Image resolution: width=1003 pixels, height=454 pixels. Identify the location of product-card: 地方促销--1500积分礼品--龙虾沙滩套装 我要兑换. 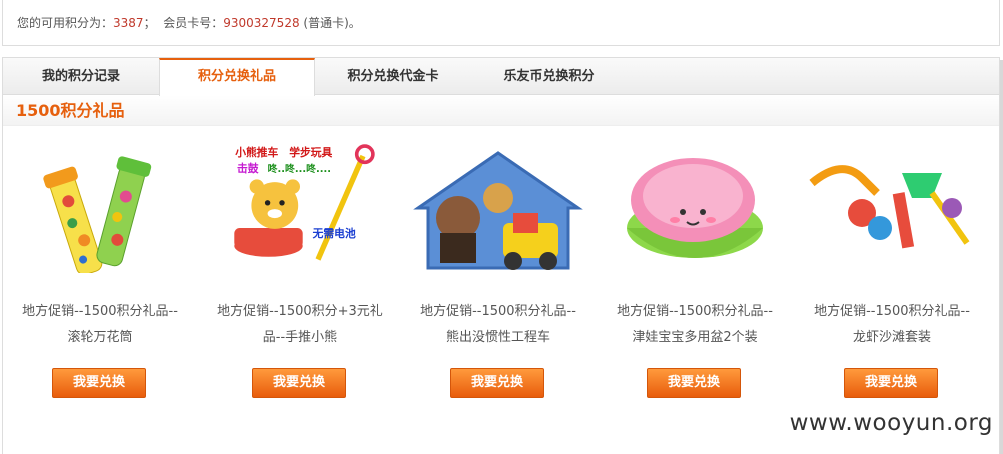
(892, 283).